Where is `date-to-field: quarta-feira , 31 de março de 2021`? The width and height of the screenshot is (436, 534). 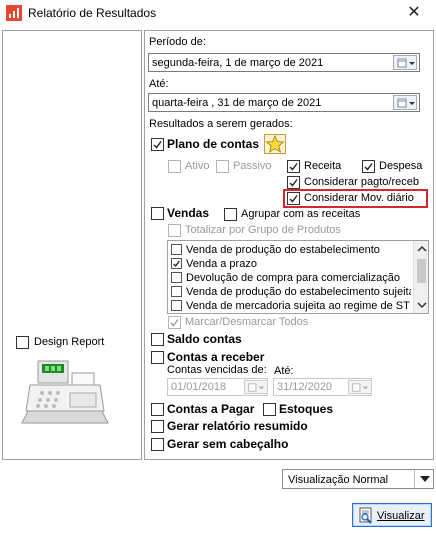
date-to-field: quarta-feira , 31 de março de 2021 is located at coordinates (284, 102).